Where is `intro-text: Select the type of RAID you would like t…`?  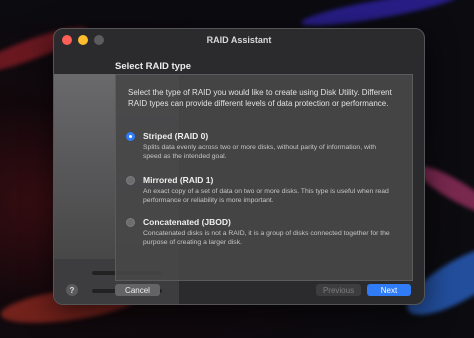 intro-text: Select the type of RAID you would like t… is located at coordinates (260, 98).